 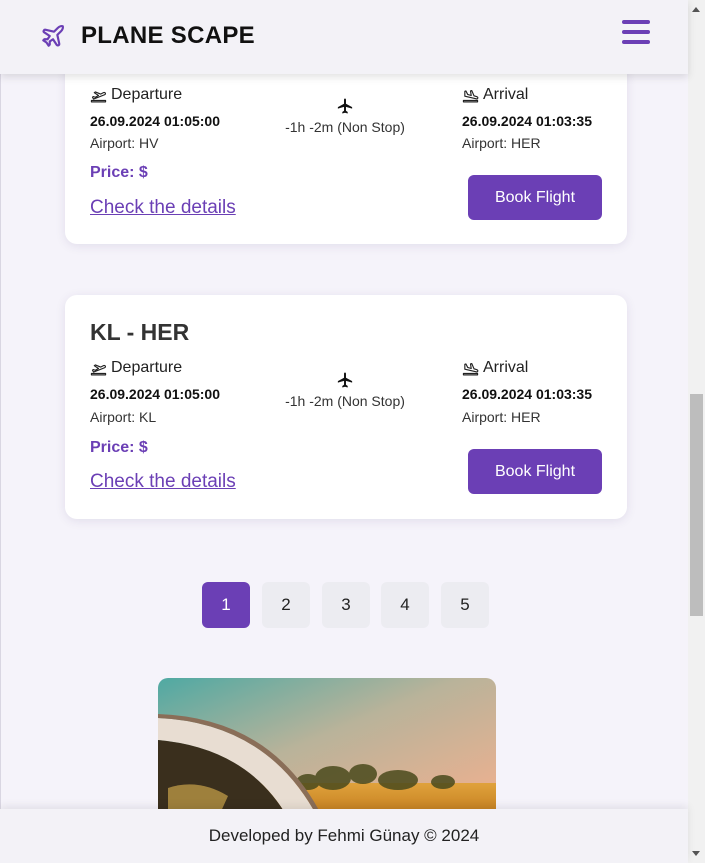 I want to click on page-button-3: 3, so click(x=346, y=605).